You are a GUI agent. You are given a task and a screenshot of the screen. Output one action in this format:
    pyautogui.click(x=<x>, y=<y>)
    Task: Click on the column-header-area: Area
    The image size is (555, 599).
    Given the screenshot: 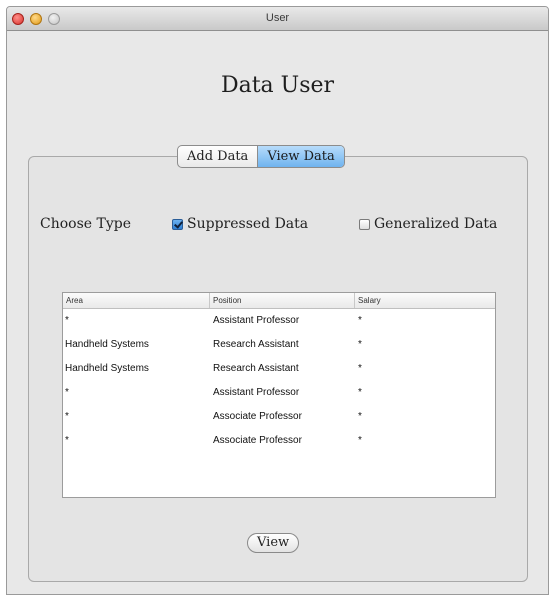 What is the action you would take?
    pyautogui.click(x=136, y=300)
    